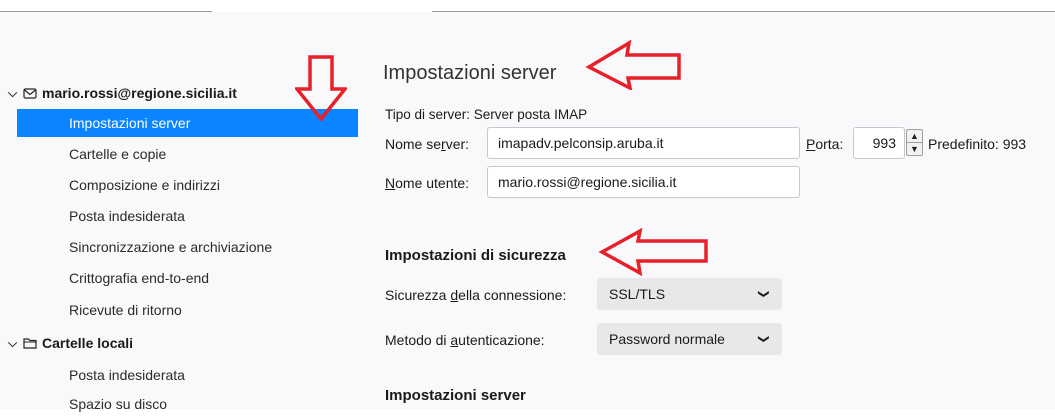 This screenshot has height=418, width=1055. Describe the element at coordinates (643, 182) in the screenshot. I see `username-input: mario.rossi@regione.sicilia.it` at that location.